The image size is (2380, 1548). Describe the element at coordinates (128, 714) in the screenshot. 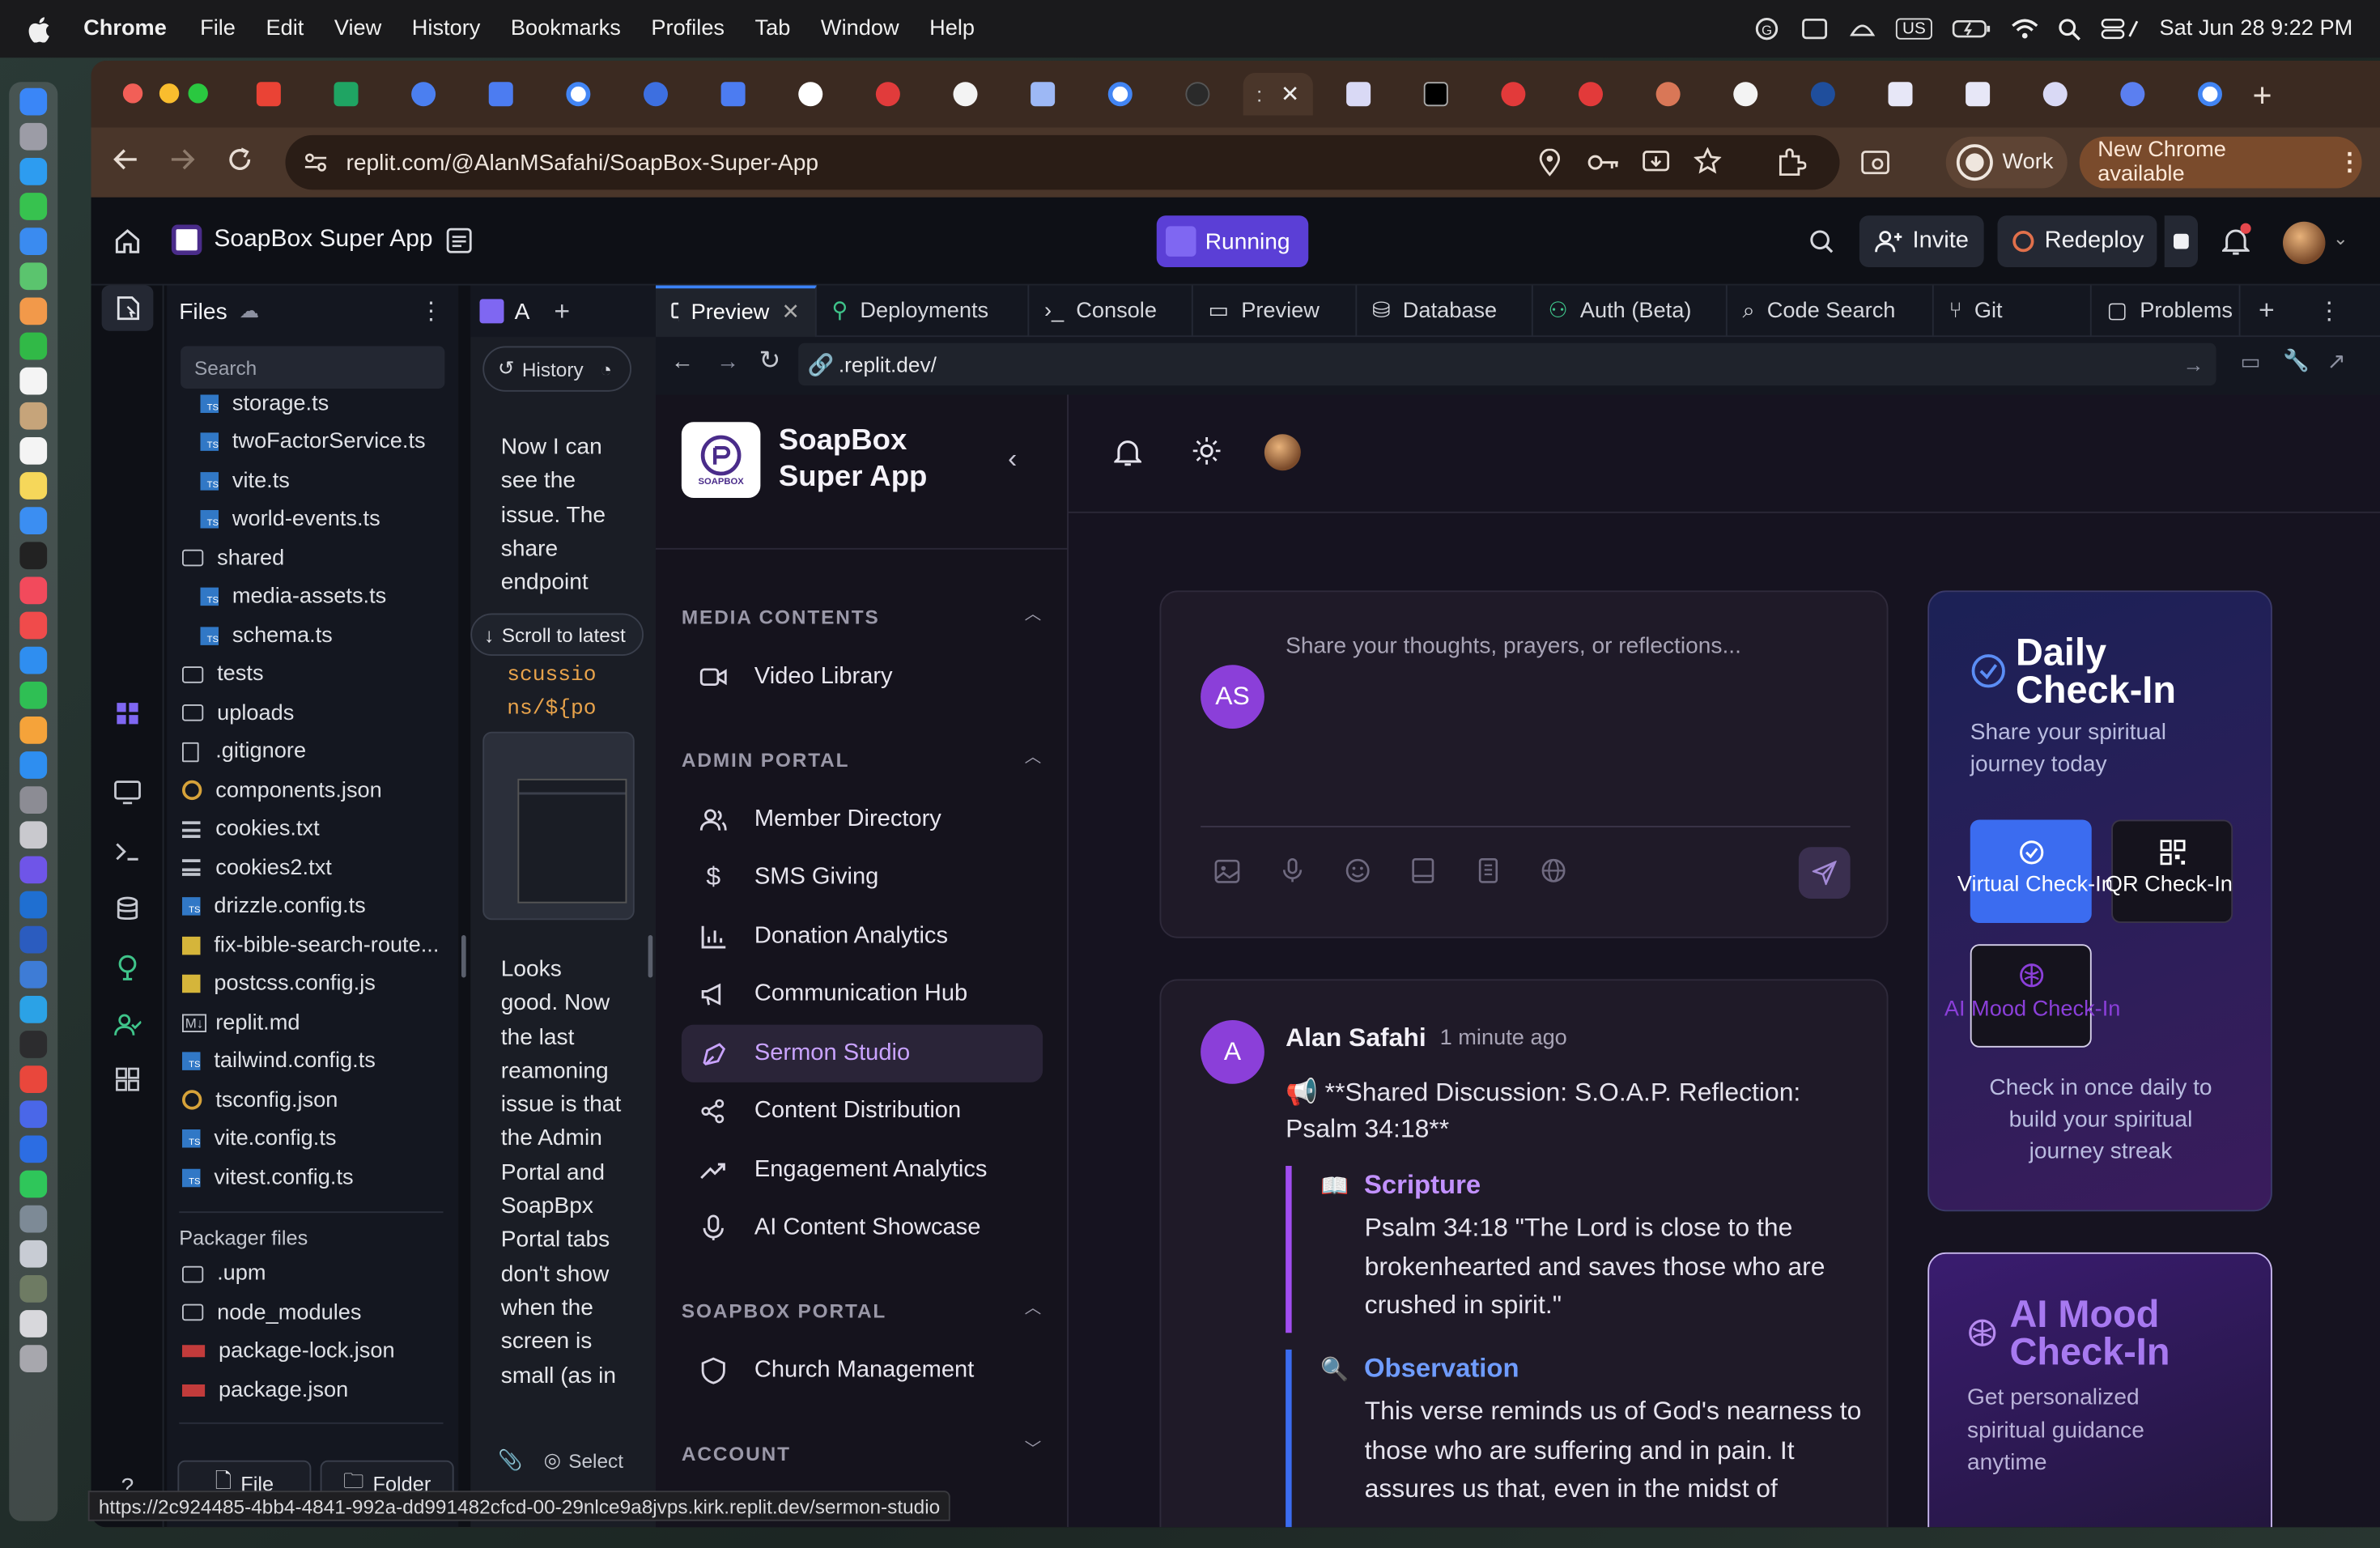

I see `agent-icon` at that location.